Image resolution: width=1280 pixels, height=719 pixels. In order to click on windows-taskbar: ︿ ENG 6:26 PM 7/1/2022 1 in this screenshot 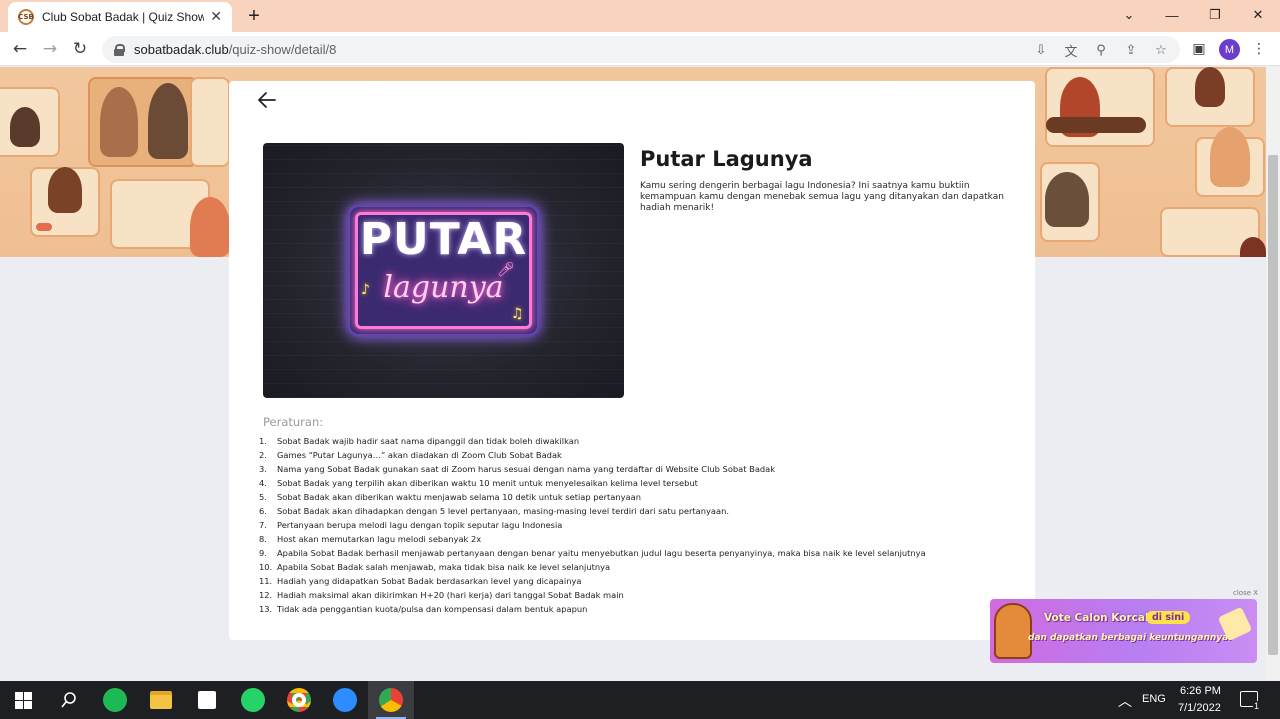, I will do `click(640, 700)`.